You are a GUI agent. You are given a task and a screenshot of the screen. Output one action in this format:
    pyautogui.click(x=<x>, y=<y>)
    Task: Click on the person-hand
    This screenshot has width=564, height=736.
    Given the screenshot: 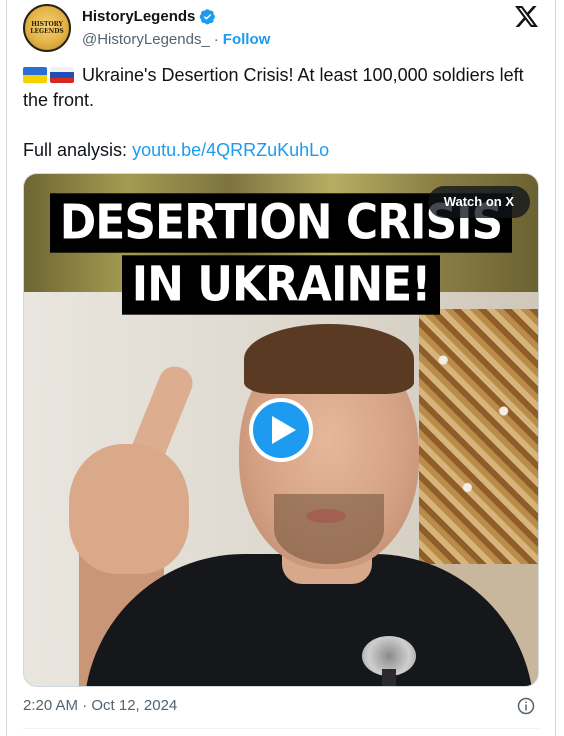 What is the action you would take?
    pyautogui.click(x=129, y=509)
    